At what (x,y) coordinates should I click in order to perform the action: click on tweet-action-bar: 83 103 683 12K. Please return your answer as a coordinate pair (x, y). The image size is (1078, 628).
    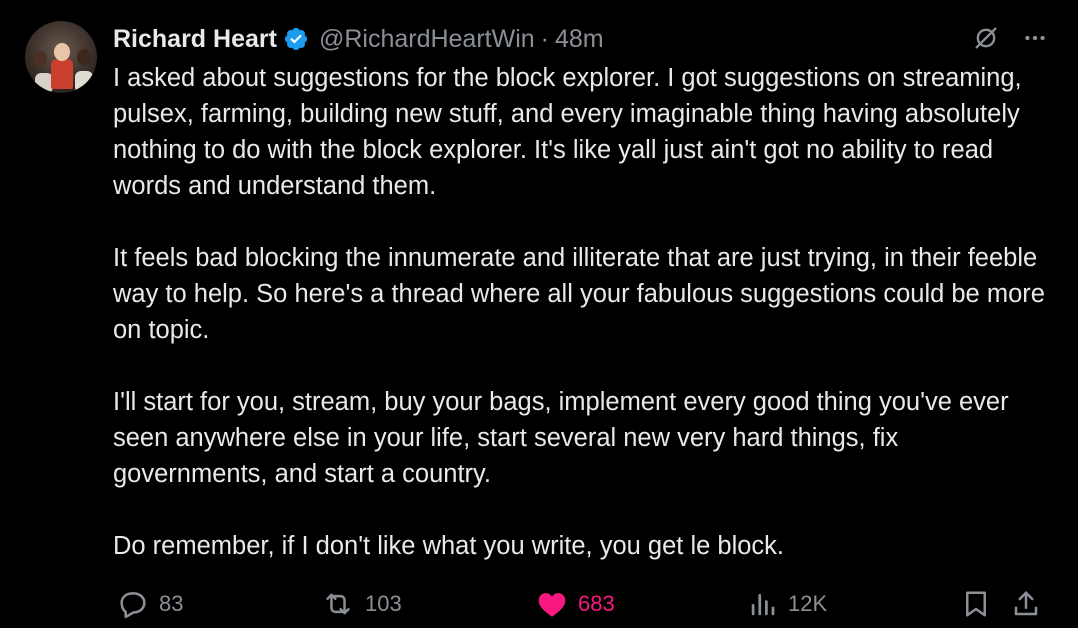
    Looking at the image, I should click on (583, 606).